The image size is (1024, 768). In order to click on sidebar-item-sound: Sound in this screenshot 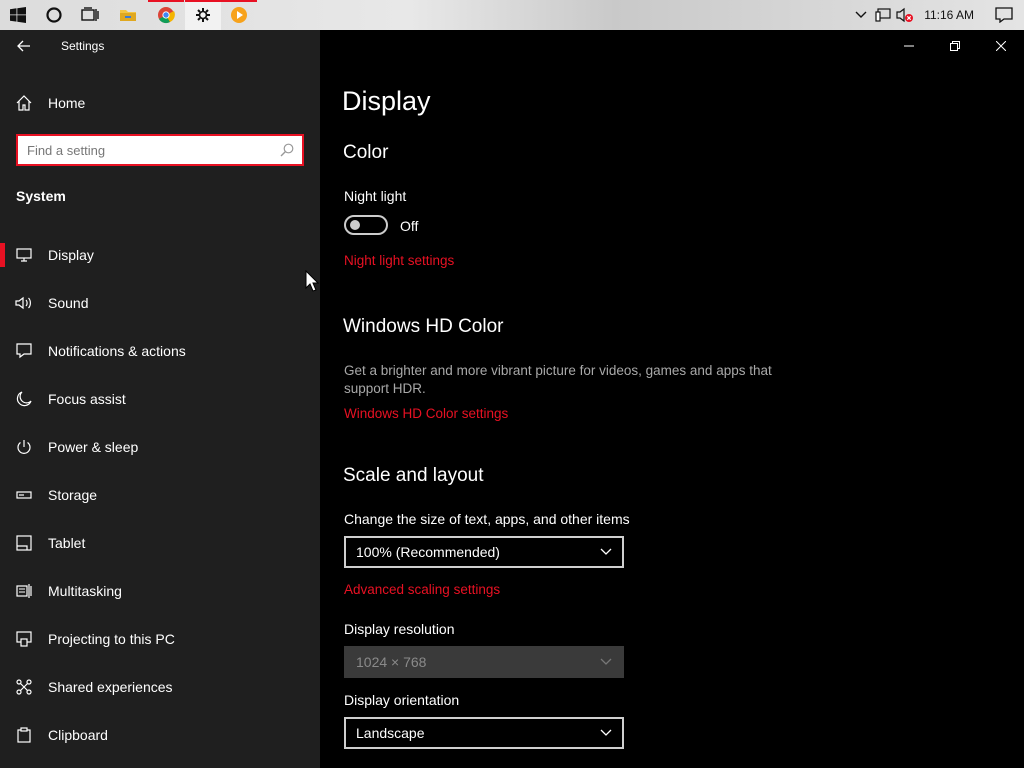, I will do `click(160, 303)`.